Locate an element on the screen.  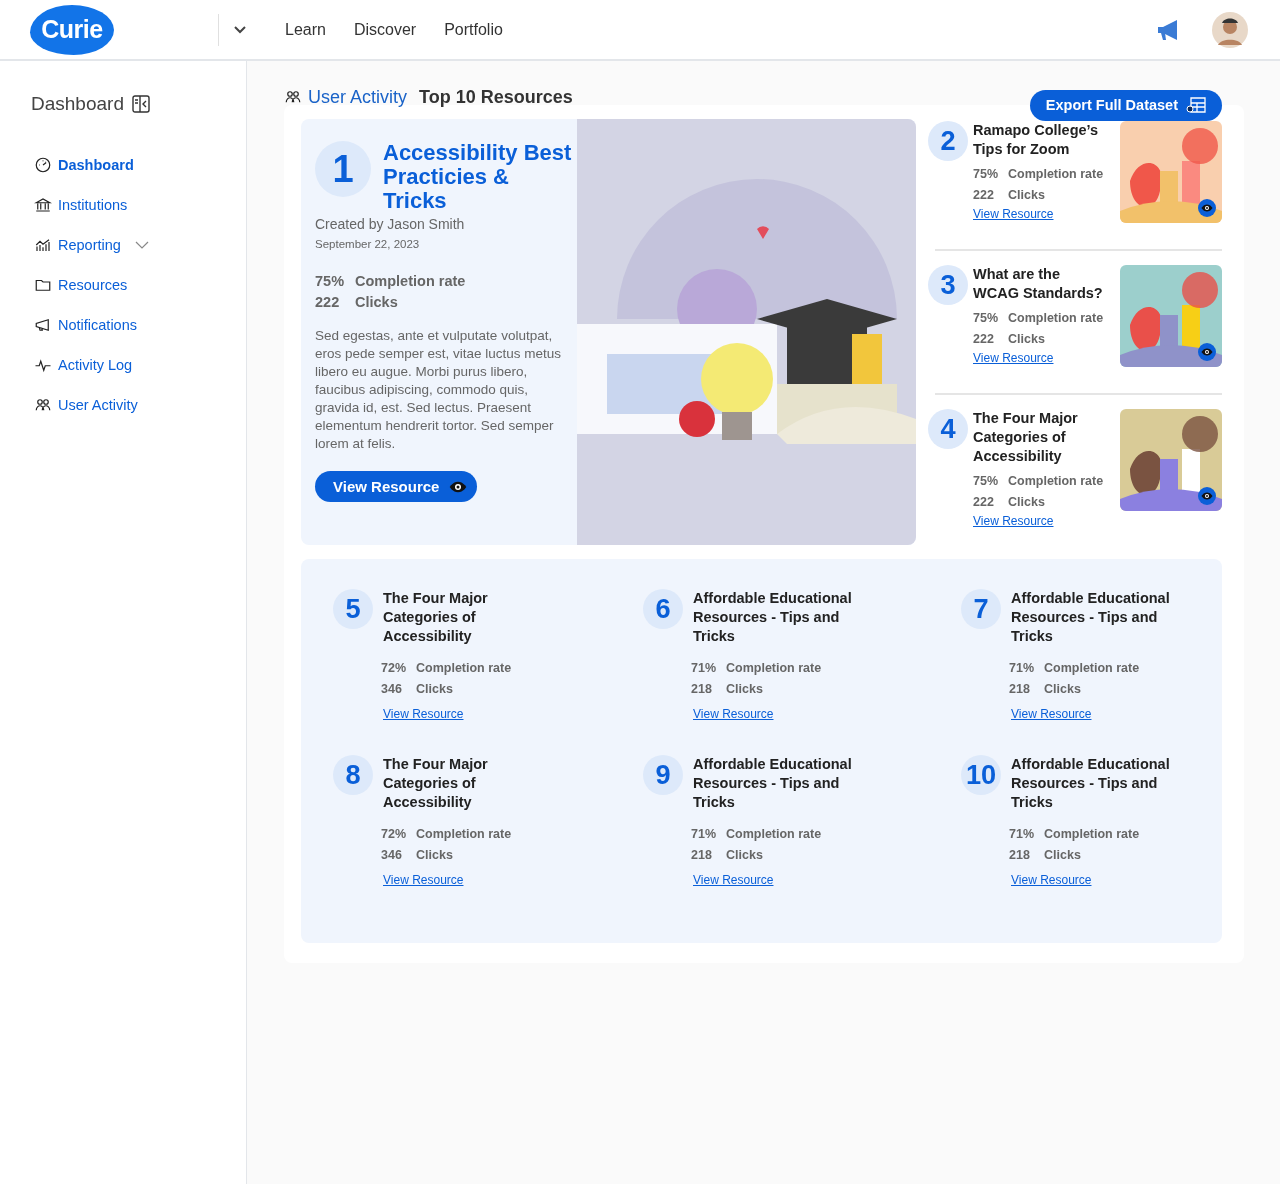
sidebar-item: Dashboard is located at coordinates (96, 165).